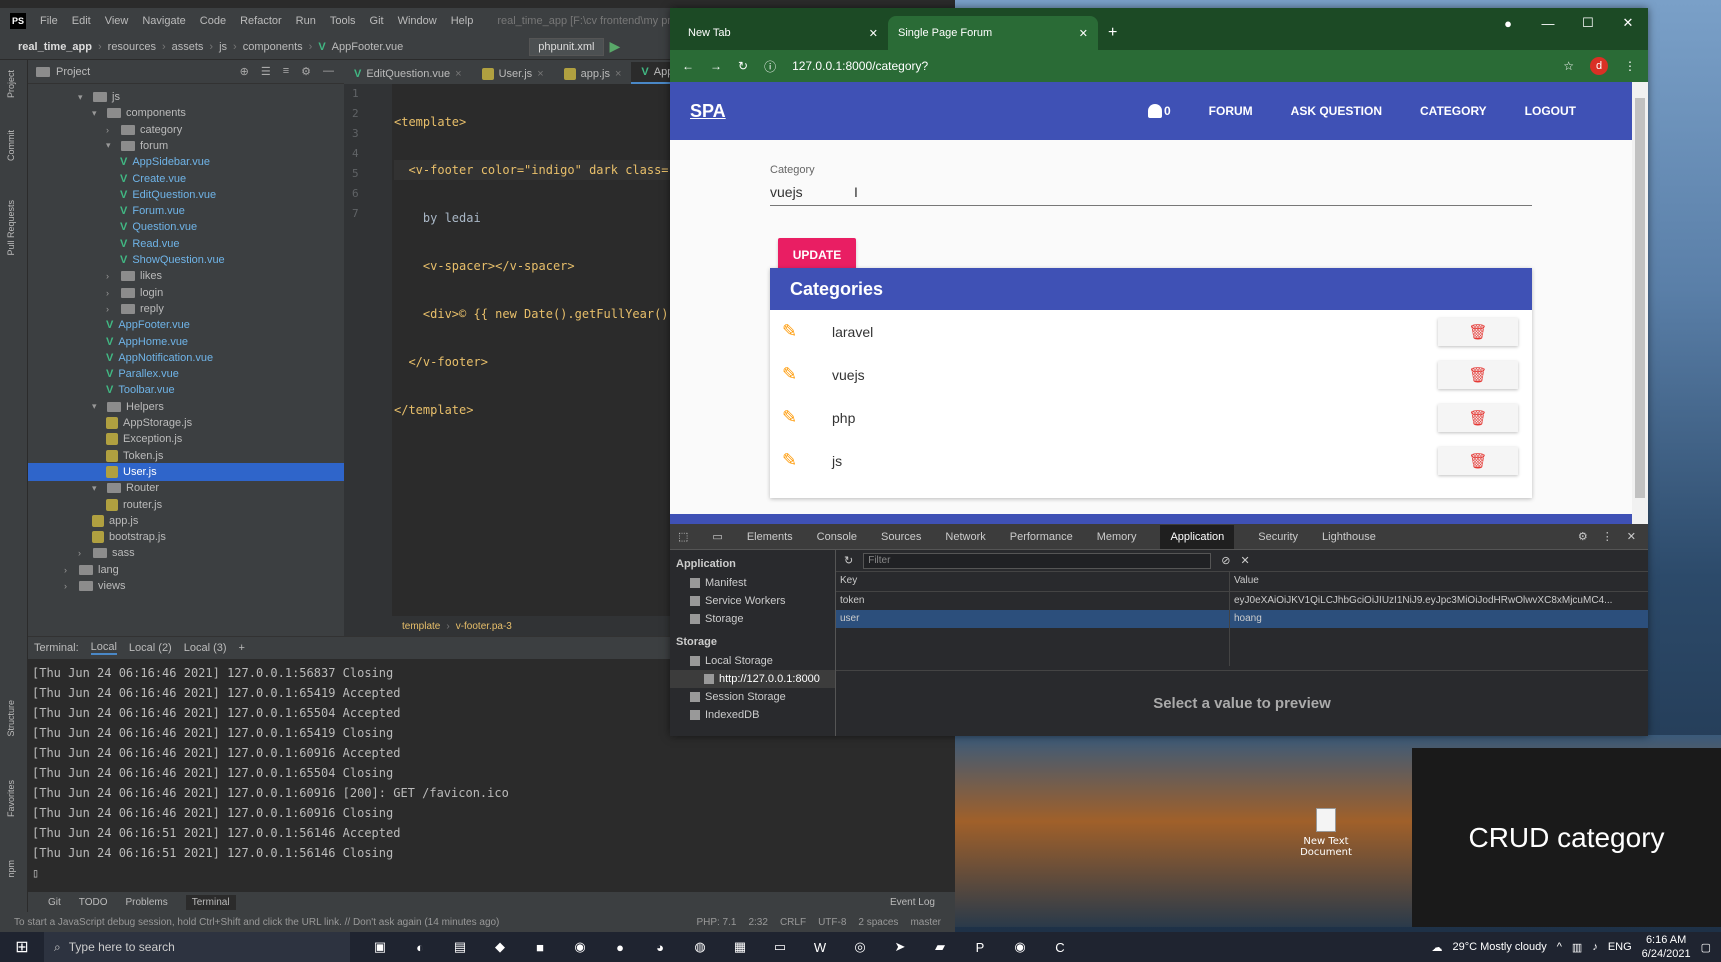 The width and height of the screenshot is (1721, 962). What do you see at coordinates (210, 902) in the screenshot?
I see `tool-tab-terminal: Terminal` at bounding box center [210, 902].